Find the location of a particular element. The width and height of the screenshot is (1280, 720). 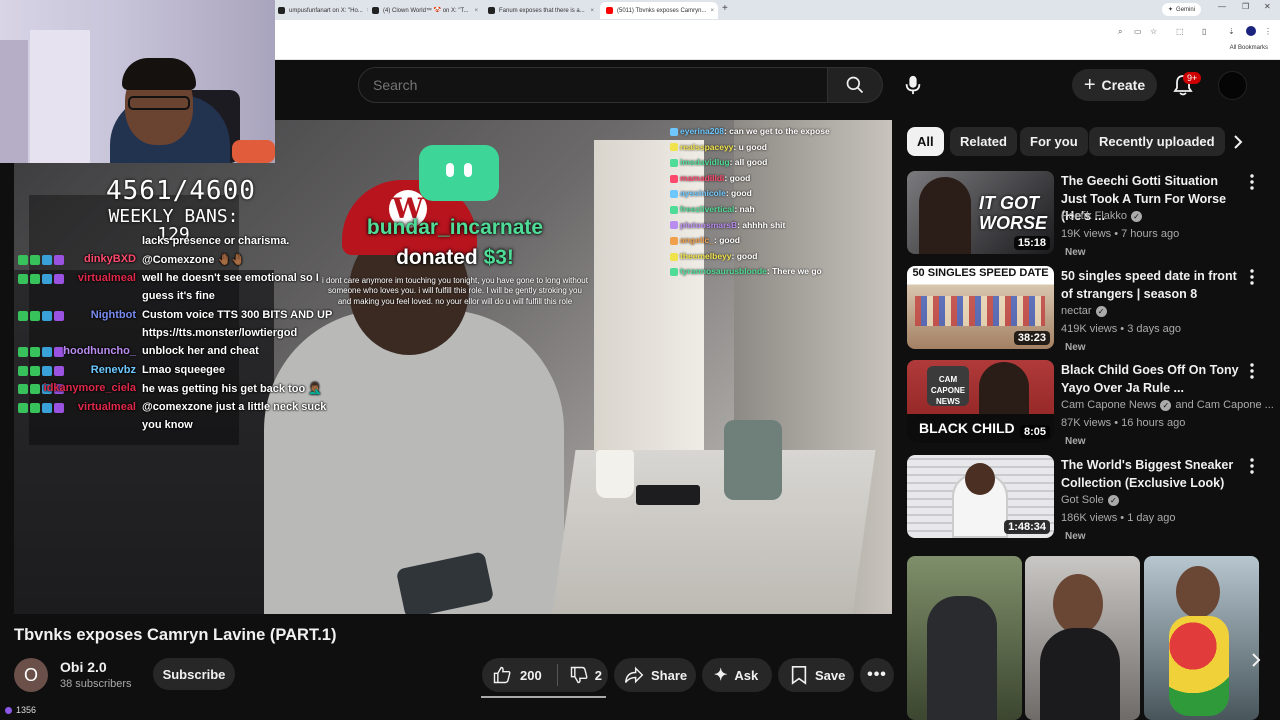

video-duration: 15:18 is located at coordinates (1031, 243).